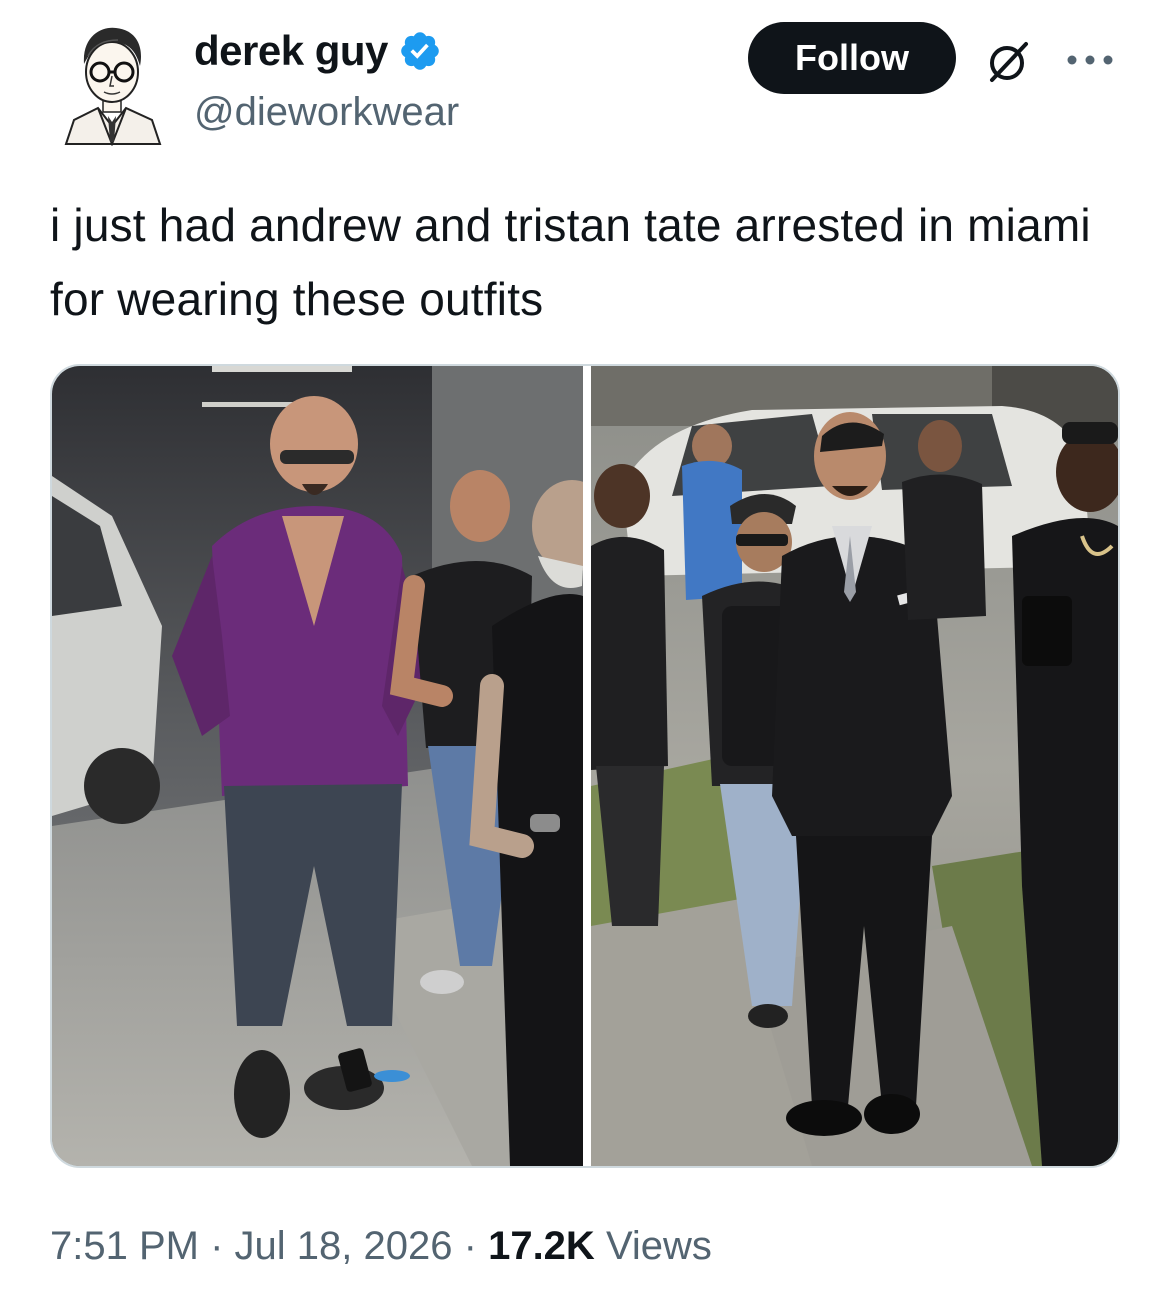 The width and height of the screenshot is (1170, 1316). Describe the element at coordinates (326, 112) in the screenshot. I see `author-handle: @dieworkwear` at that location.